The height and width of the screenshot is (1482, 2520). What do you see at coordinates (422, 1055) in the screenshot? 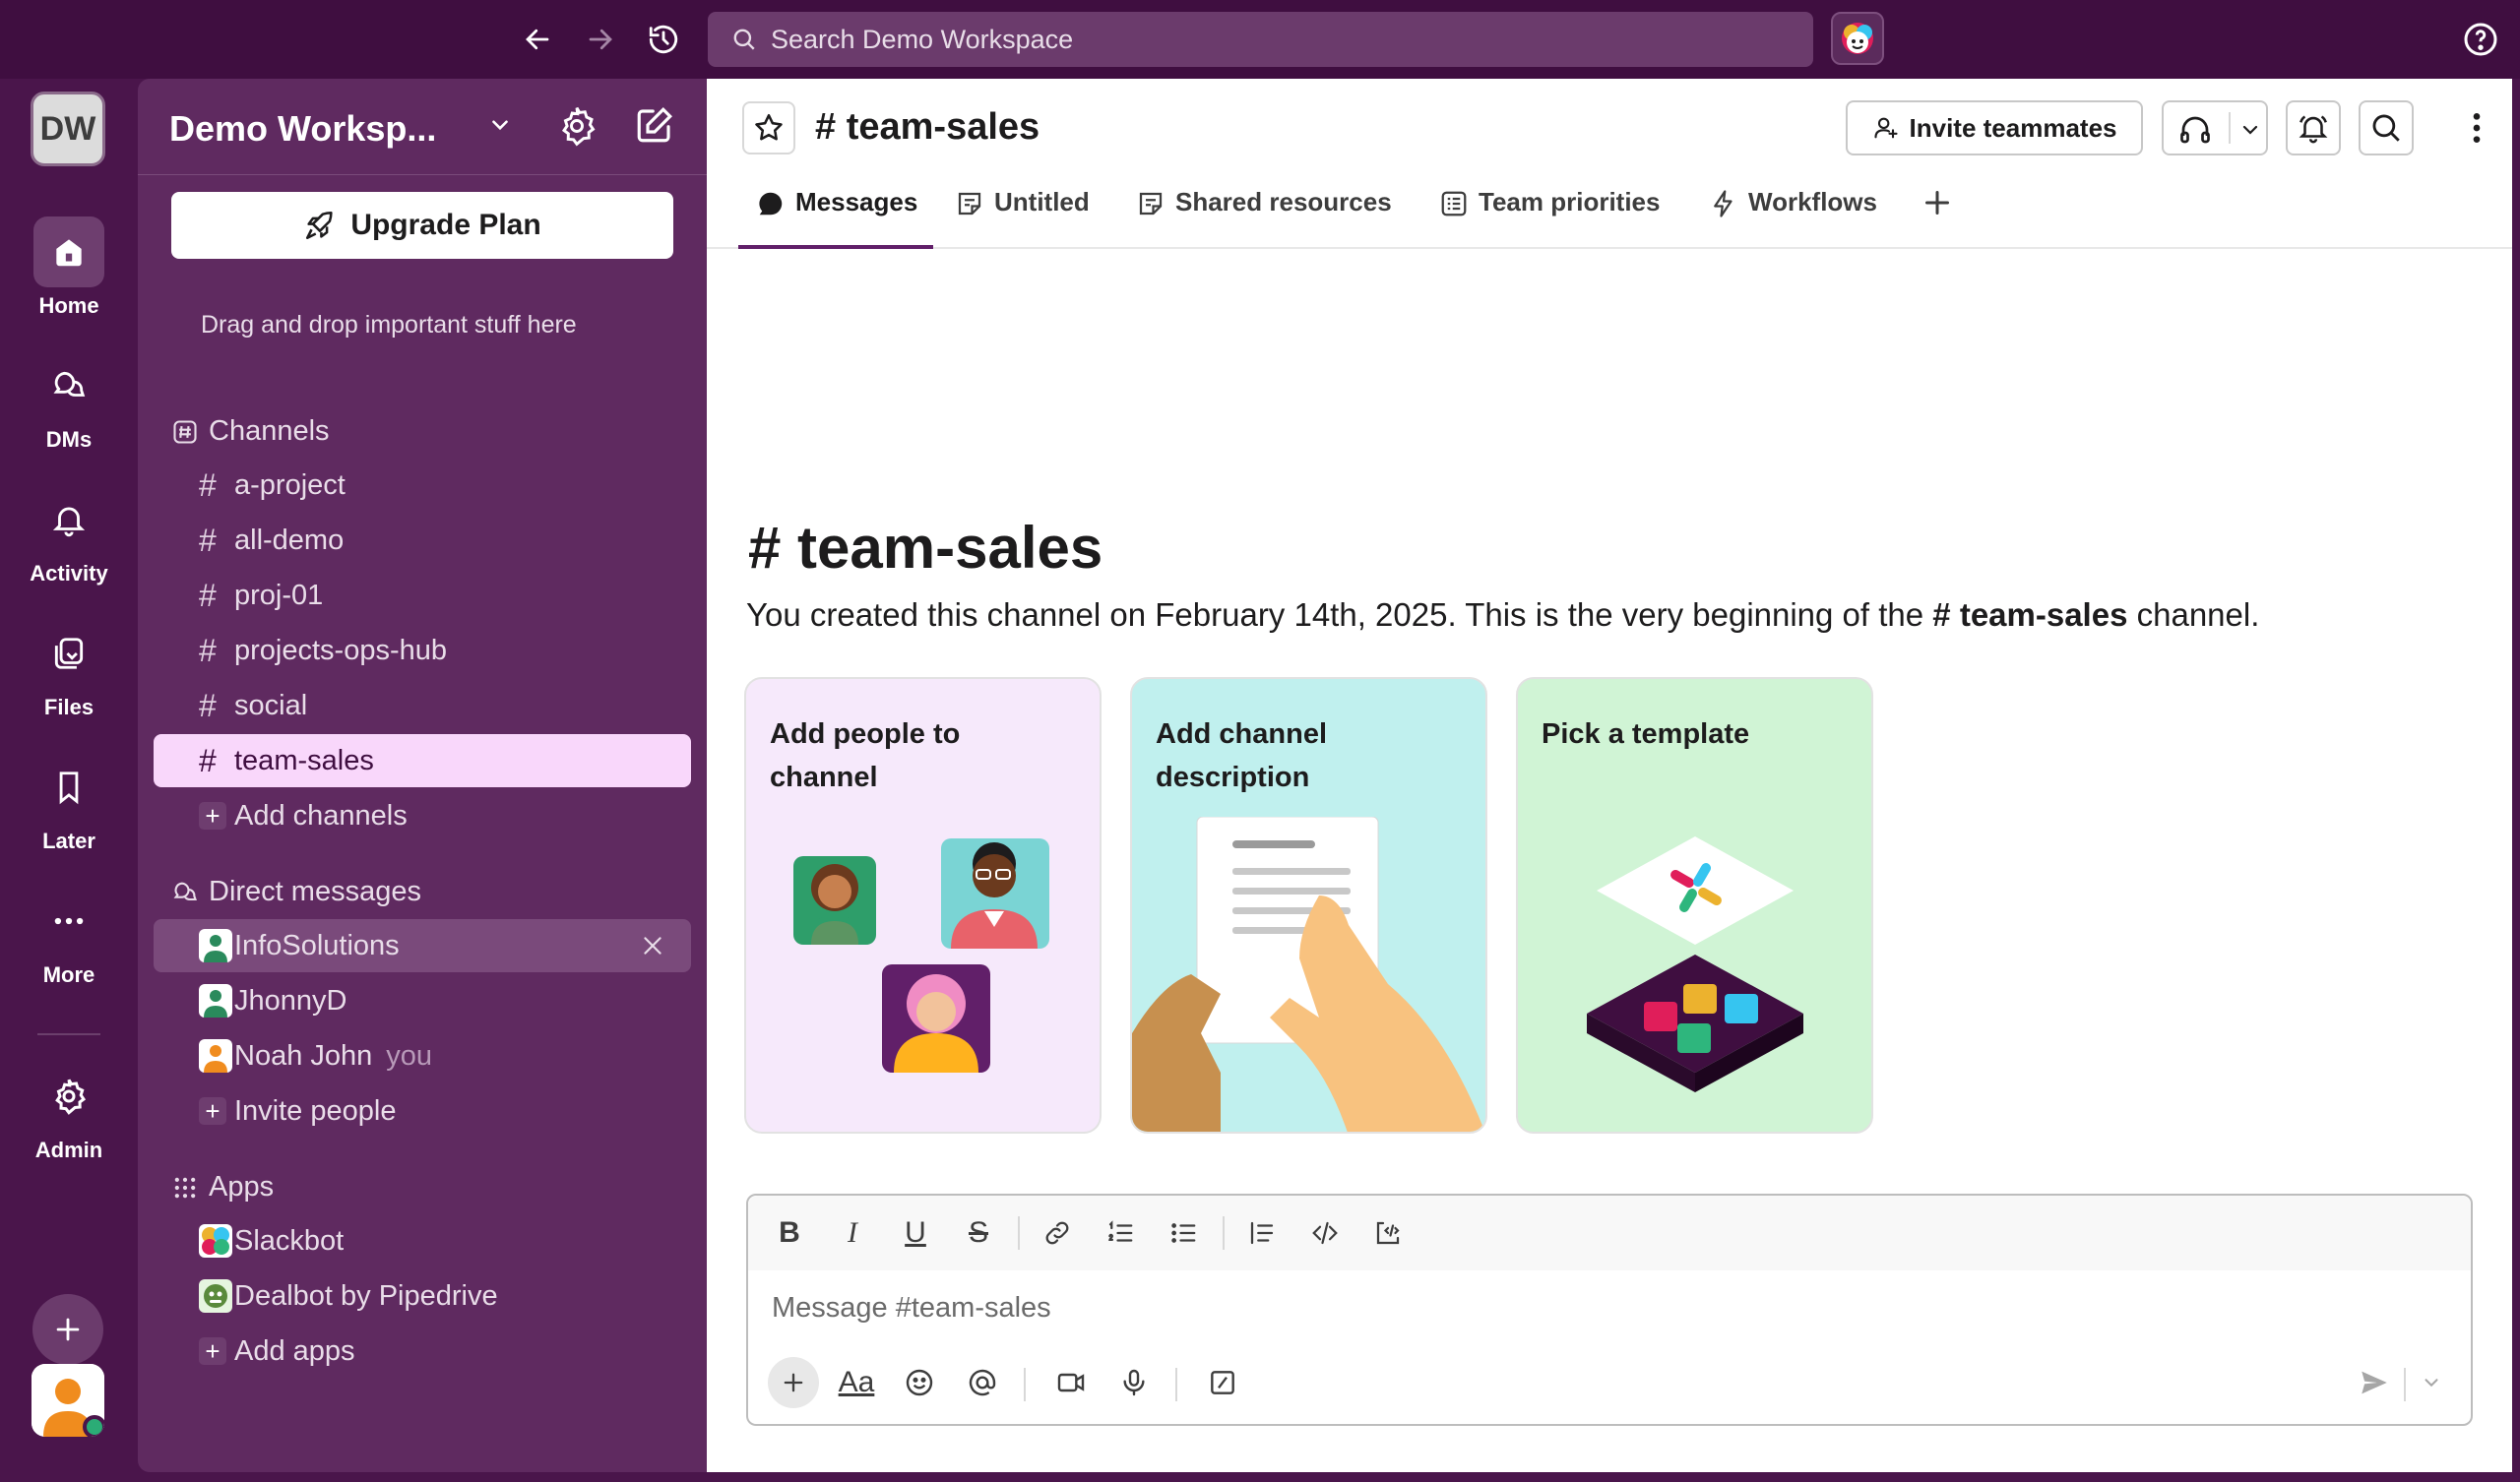
I see `dm-item-noah-john: Noah John you` at bounding box center [422, 1055].